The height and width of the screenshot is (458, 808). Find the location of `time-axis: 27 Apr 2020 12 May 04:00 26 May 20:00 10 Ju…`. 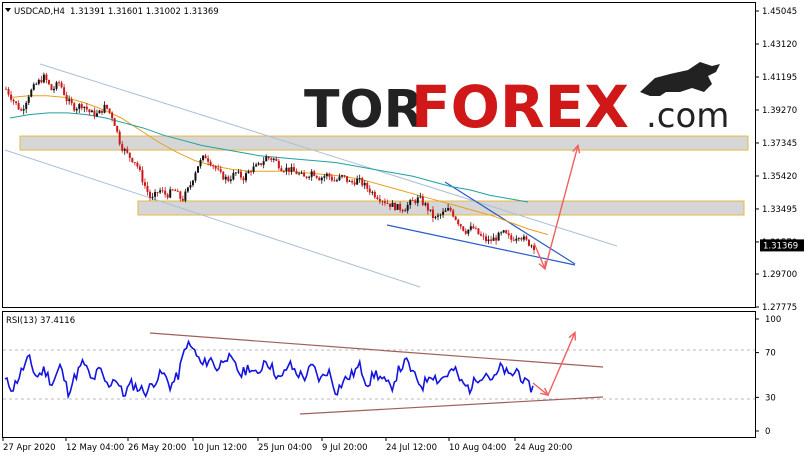

time-axis: 27 Apr 2020 12 May 04:00 26 May 20:00 10 Ju… is located at coordinates (287, 445).